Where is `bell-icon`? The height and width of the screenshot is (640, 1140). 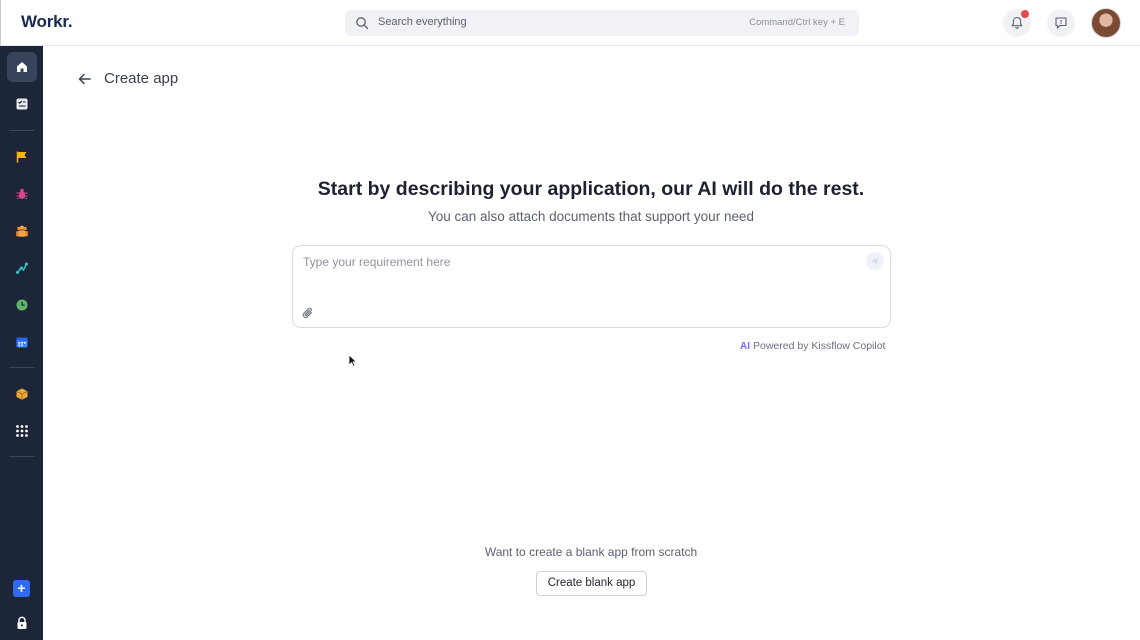
bell-icon is located at coordinates (1017, 22).